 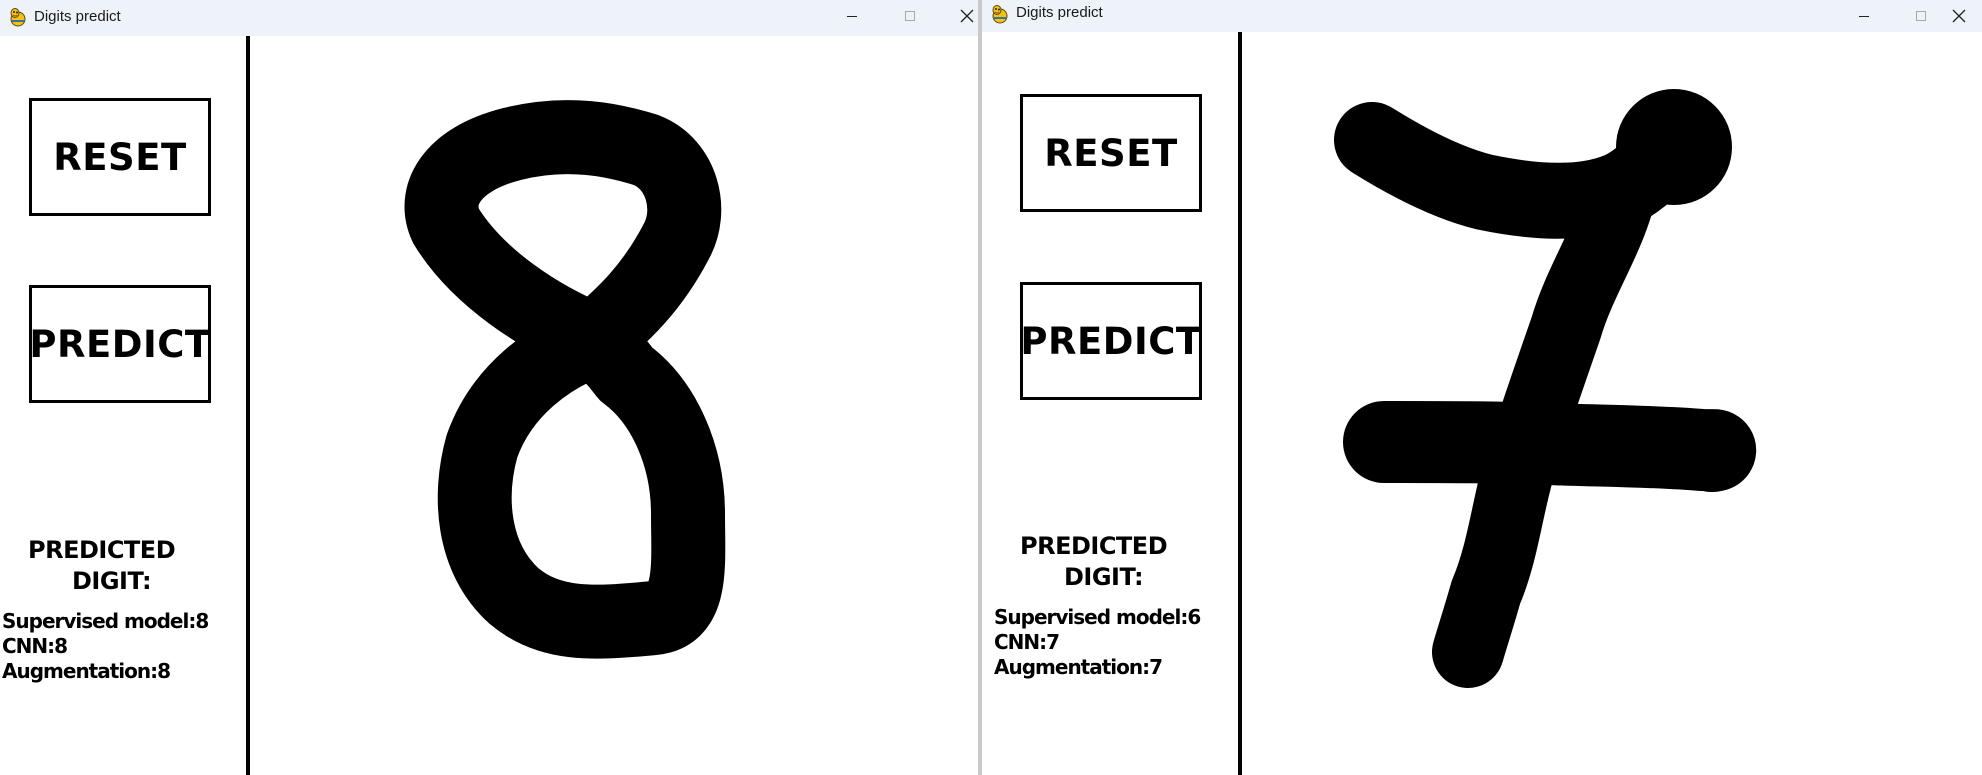 I want to click on augmentation-result: Augmentation:8, so click(x=86, y=671).